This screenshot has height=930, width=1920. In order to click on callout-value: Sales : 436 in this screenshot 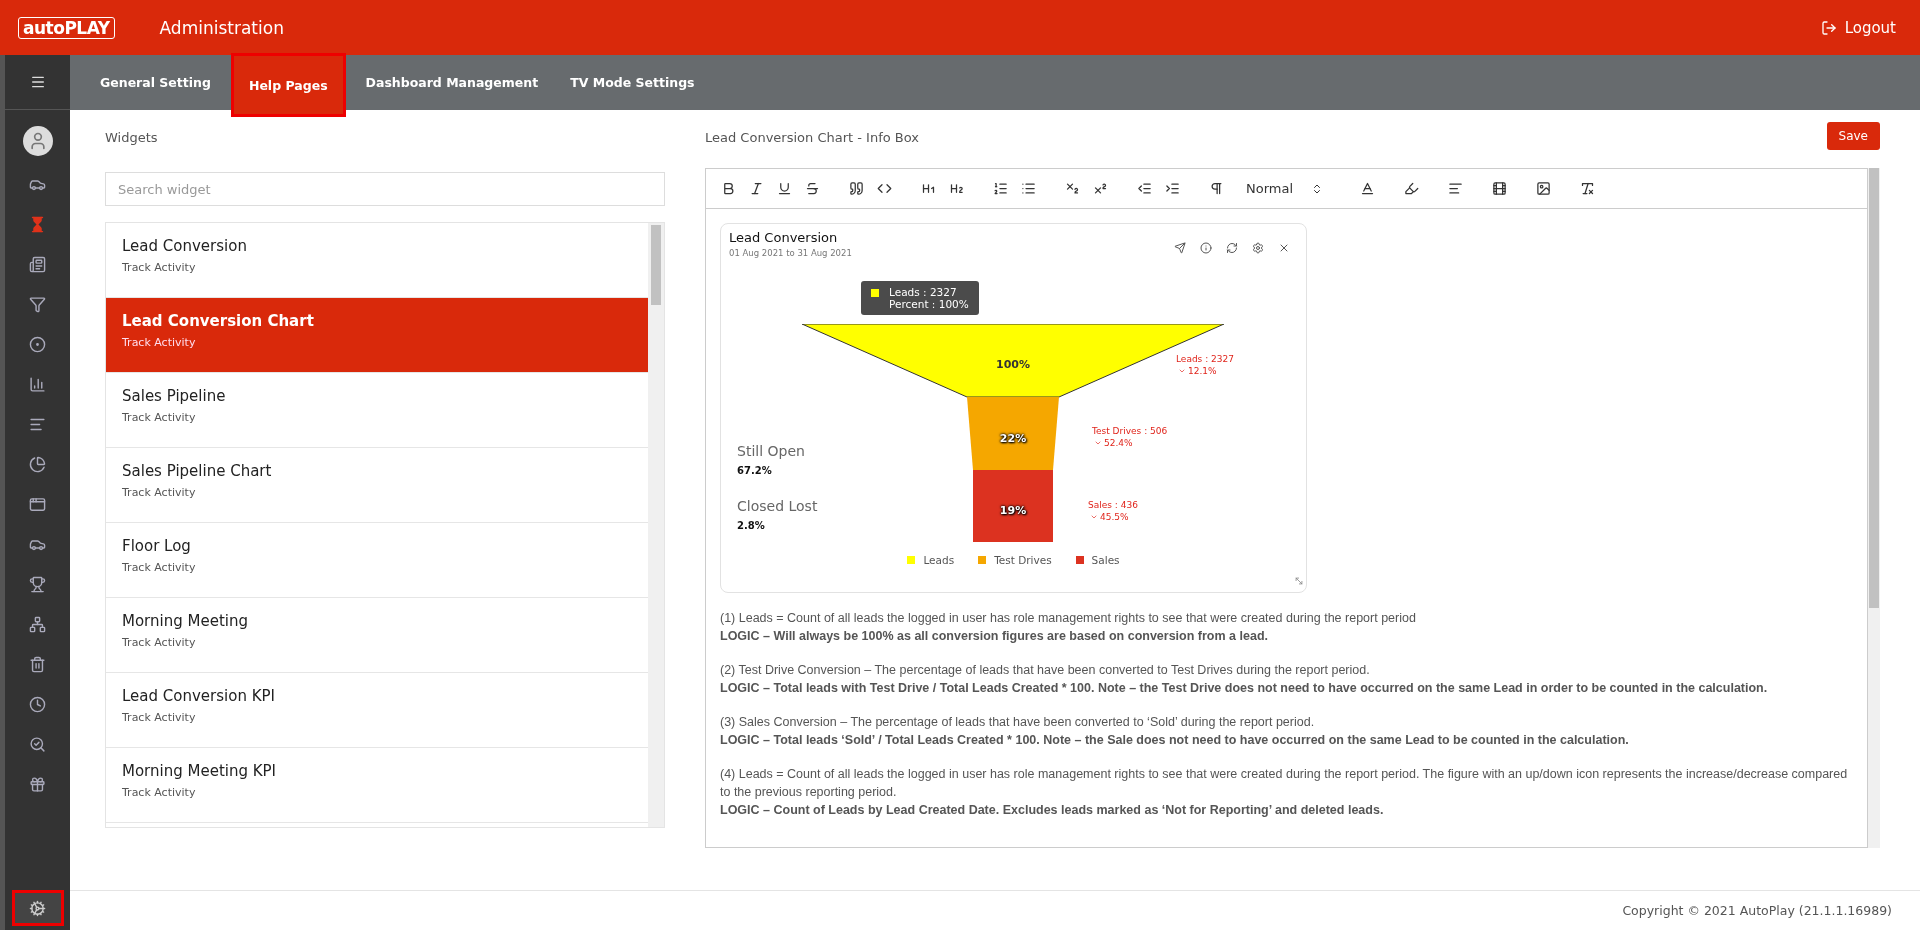, I will do `click(1113, 505)`.